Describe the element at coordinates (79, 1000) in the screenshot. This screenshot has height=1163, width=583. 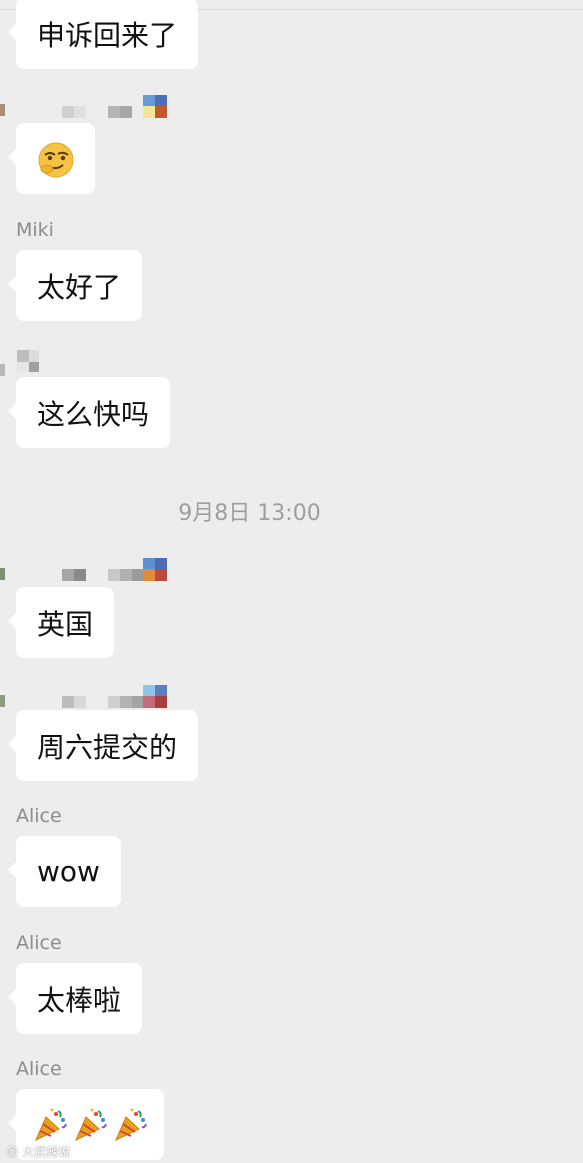
I see `message-text: 太棒啦` at that location.